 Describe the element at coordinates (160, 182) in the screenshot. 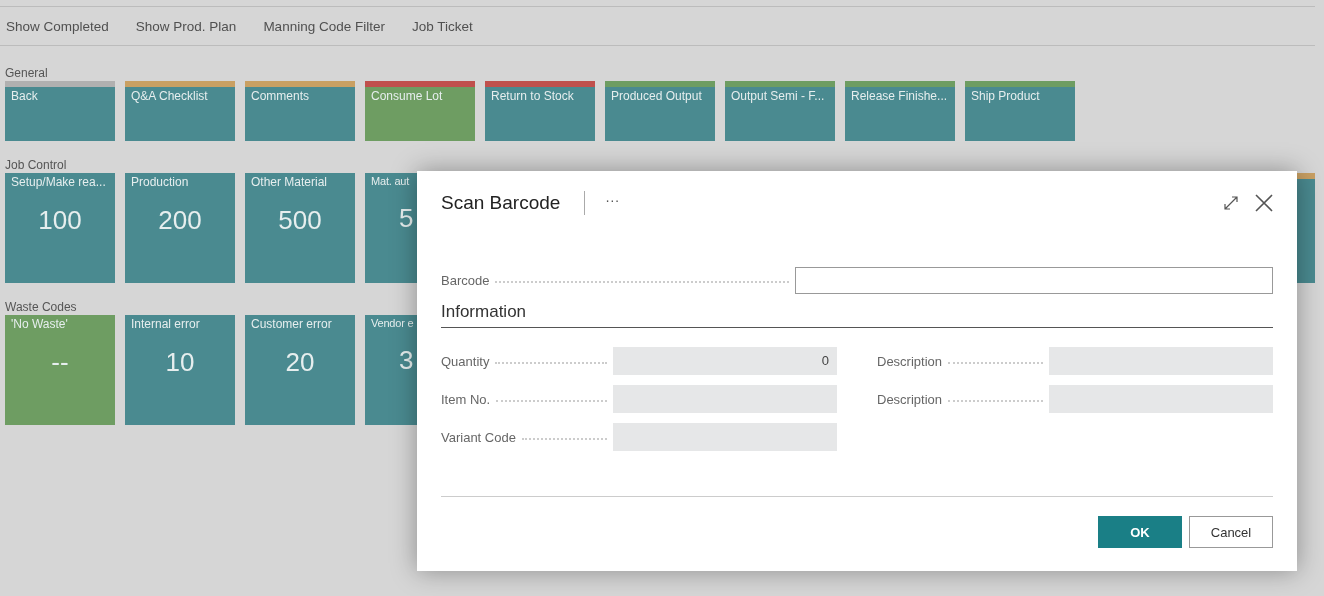

I see `tile-label: Production` at that location.